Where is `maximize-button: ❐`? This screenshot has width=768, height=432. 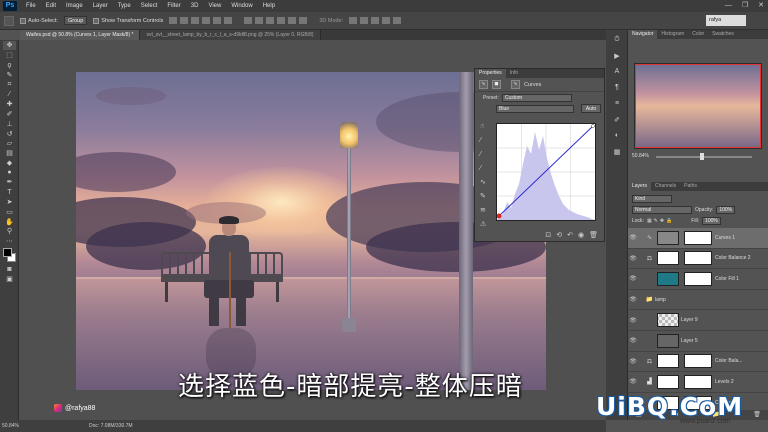
maximize-button: ❐ is located at coordinates (745, 6).